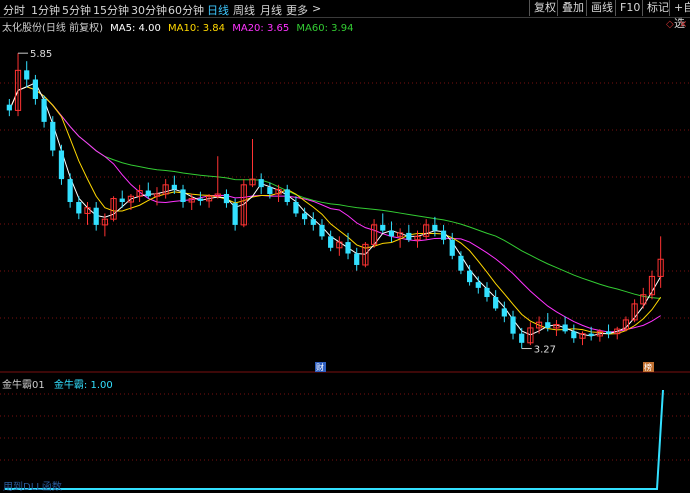 The width and height of the screenshot is (690, 493). I want to click on indicator-value: 金牛霸: 1.00, so click(83, 385).